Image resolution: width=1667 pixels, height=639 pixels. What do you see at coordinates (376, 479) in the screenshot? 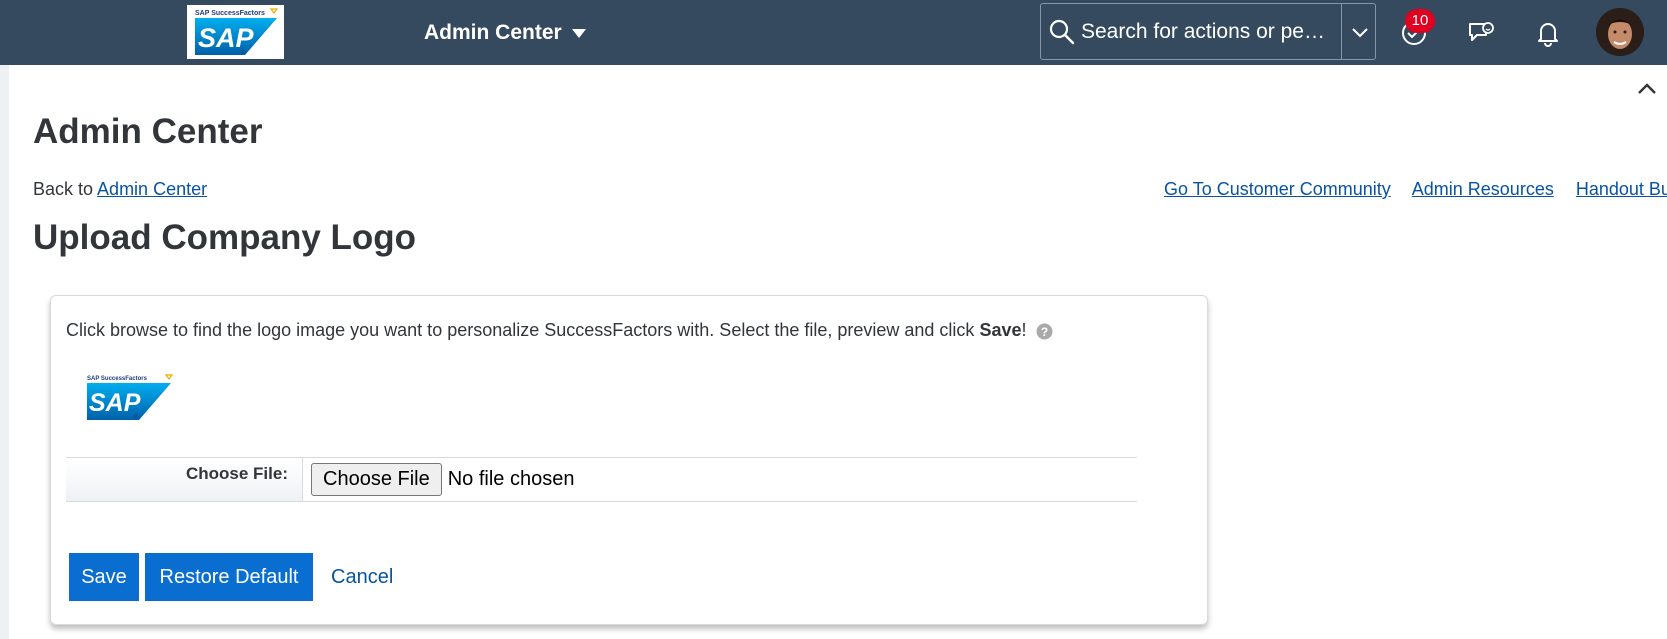
I see `choose-file-button: Choose File` at bounding box center [376, 479].